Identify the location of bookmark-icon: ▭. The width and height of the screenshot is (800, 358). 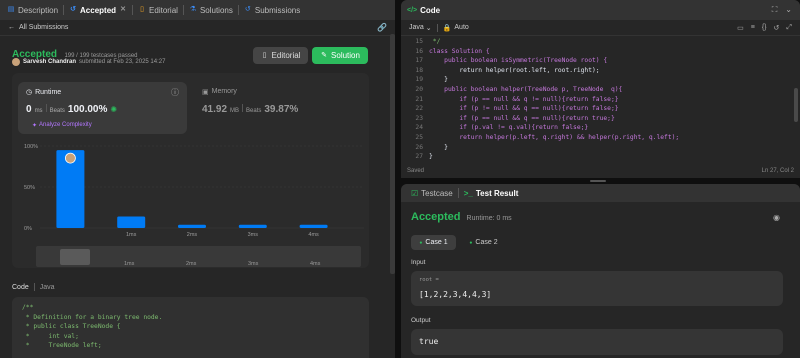
(740, 28).